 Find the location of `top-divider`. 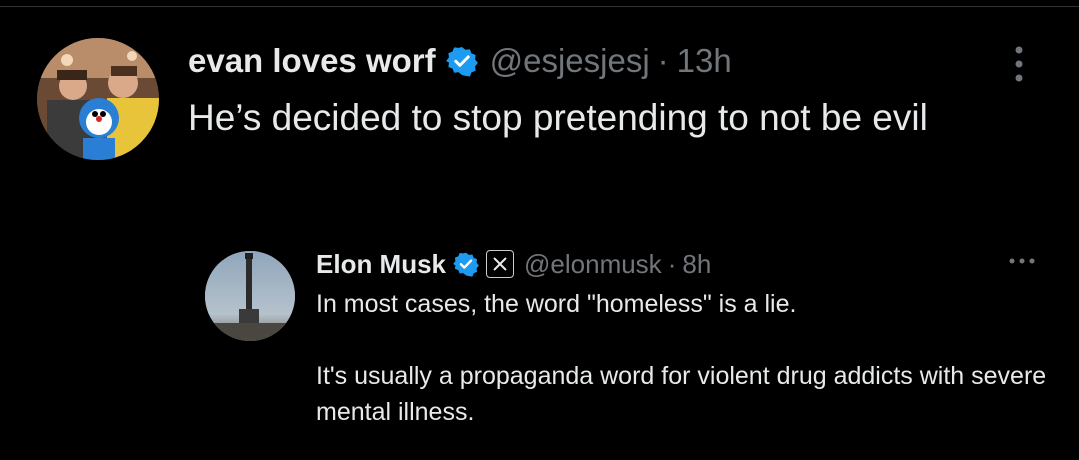

top-divider is located at coordinates (539, 6).